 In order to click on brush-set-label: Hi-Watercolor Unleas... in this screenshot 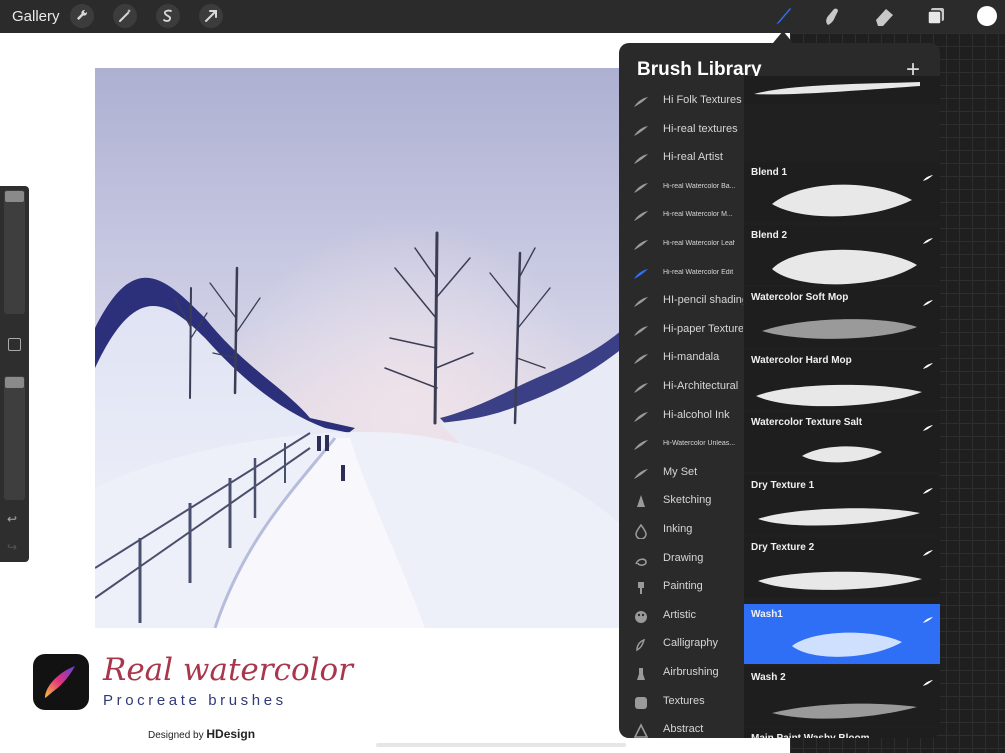, I will do `click(699, 444)`.